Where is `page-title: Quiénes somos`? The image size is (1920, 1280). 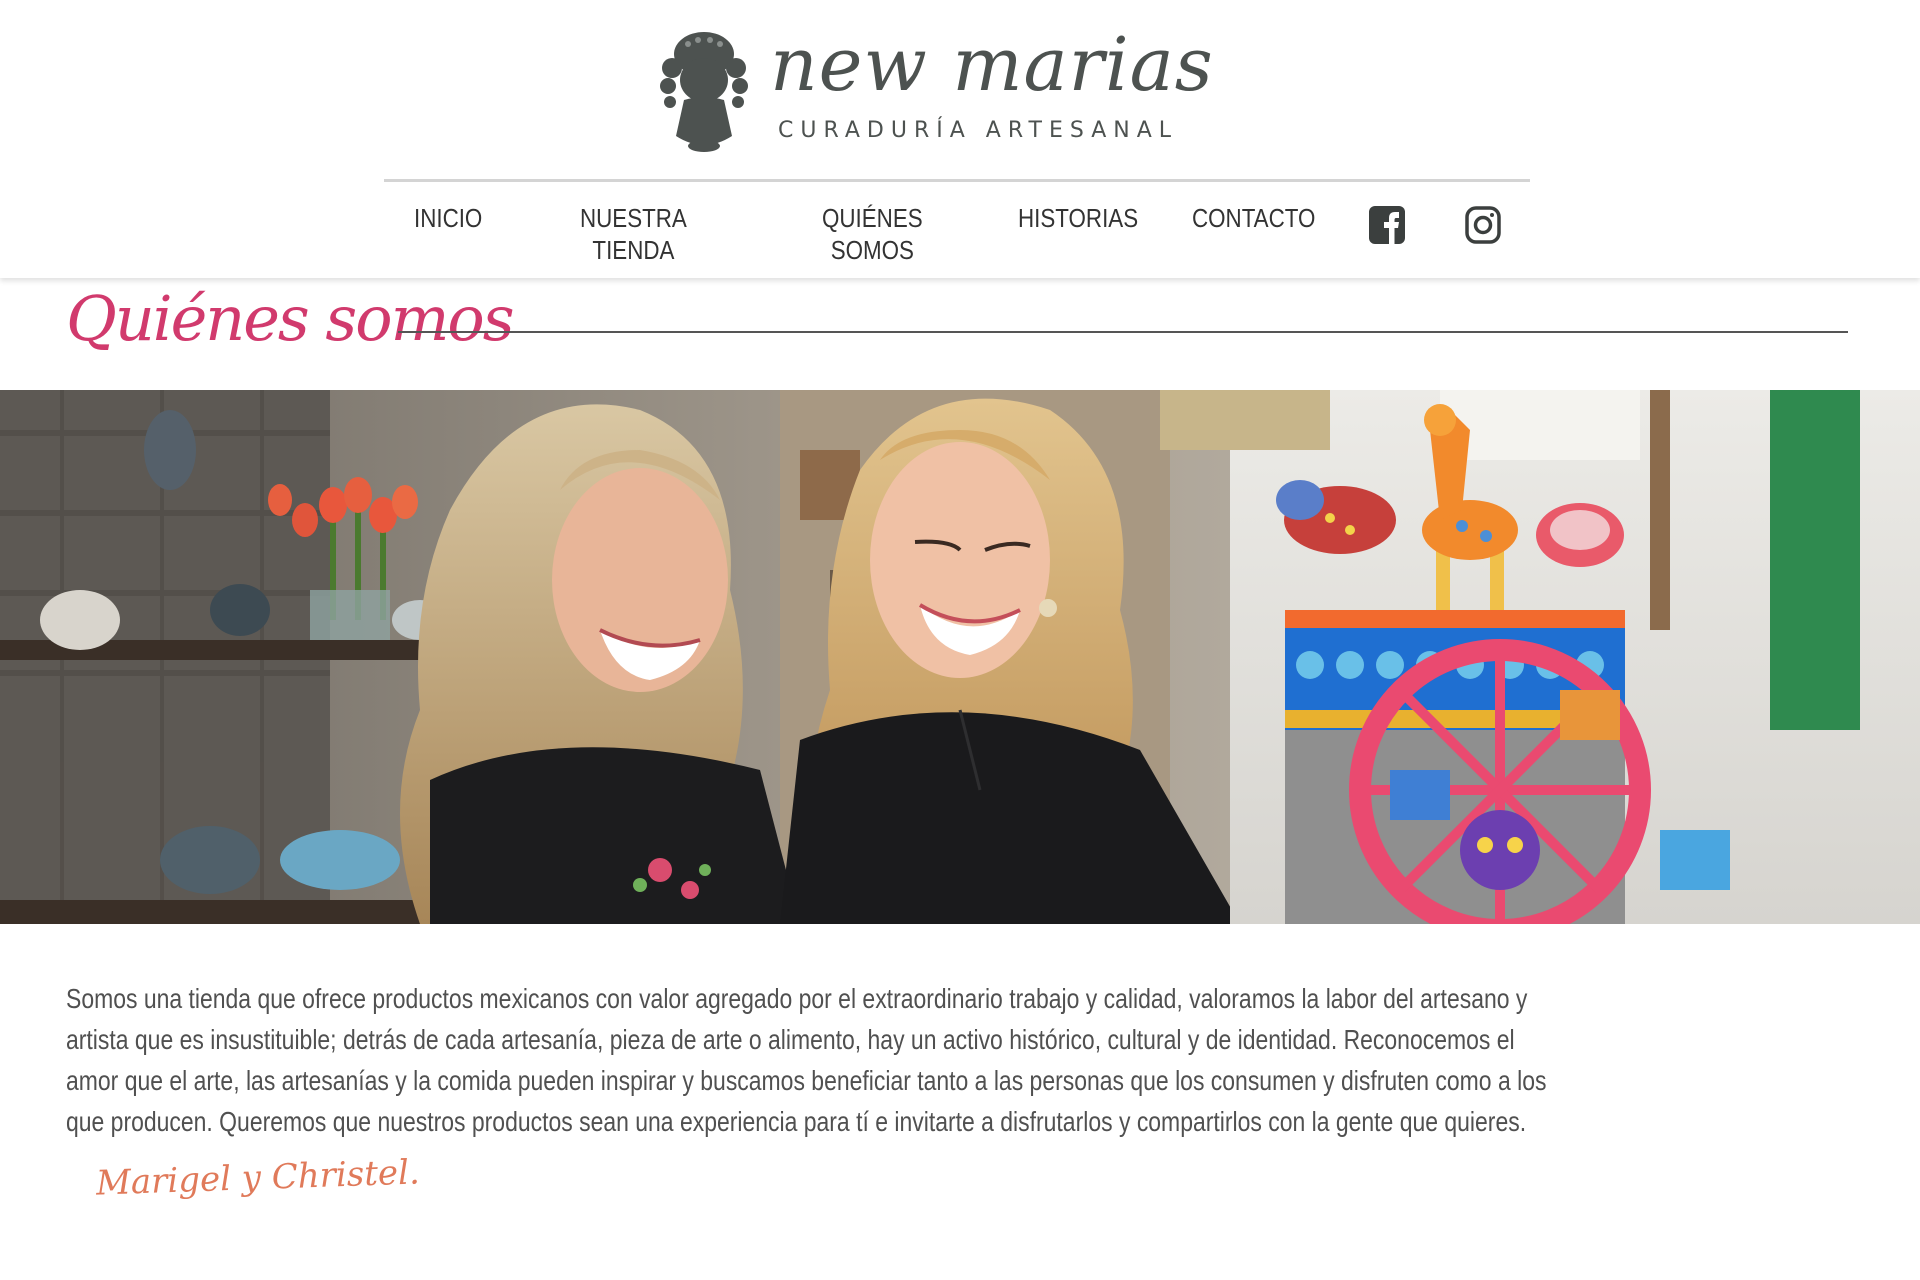 page-title: Quiénes somos is located at coordinates (290, 318).